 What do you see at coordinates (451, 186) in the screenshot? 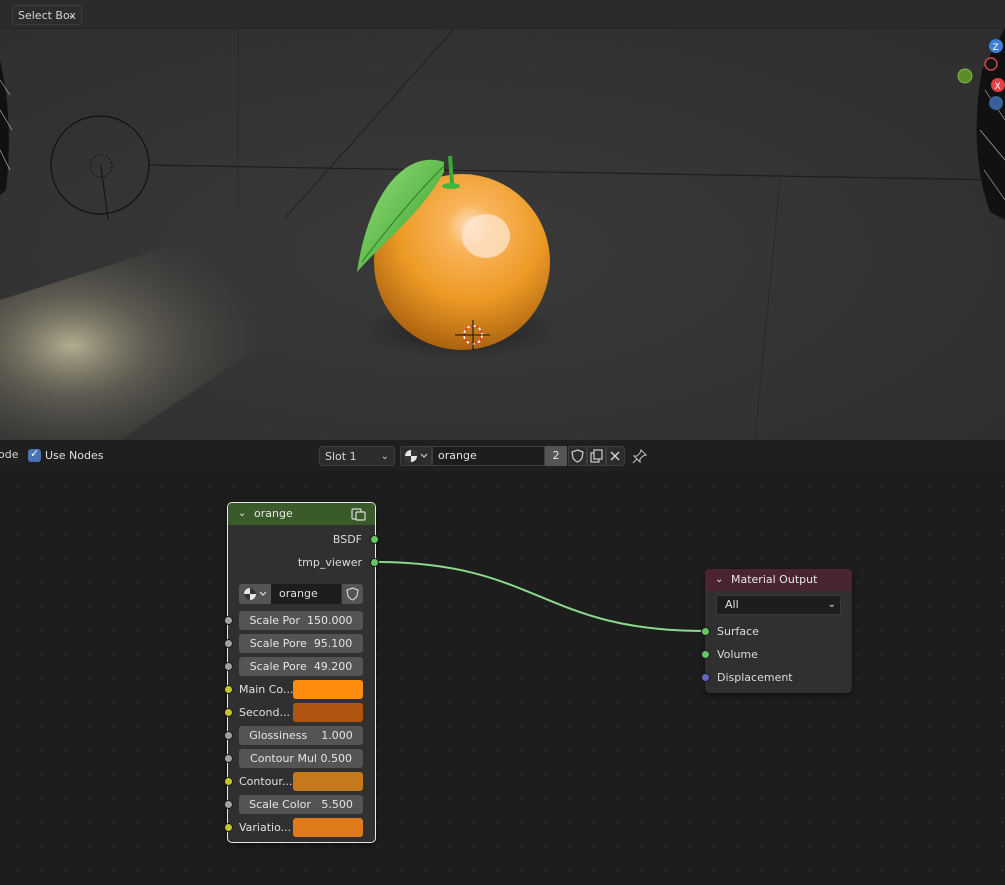
I see `stem-base` at bounding box center [451, 186].